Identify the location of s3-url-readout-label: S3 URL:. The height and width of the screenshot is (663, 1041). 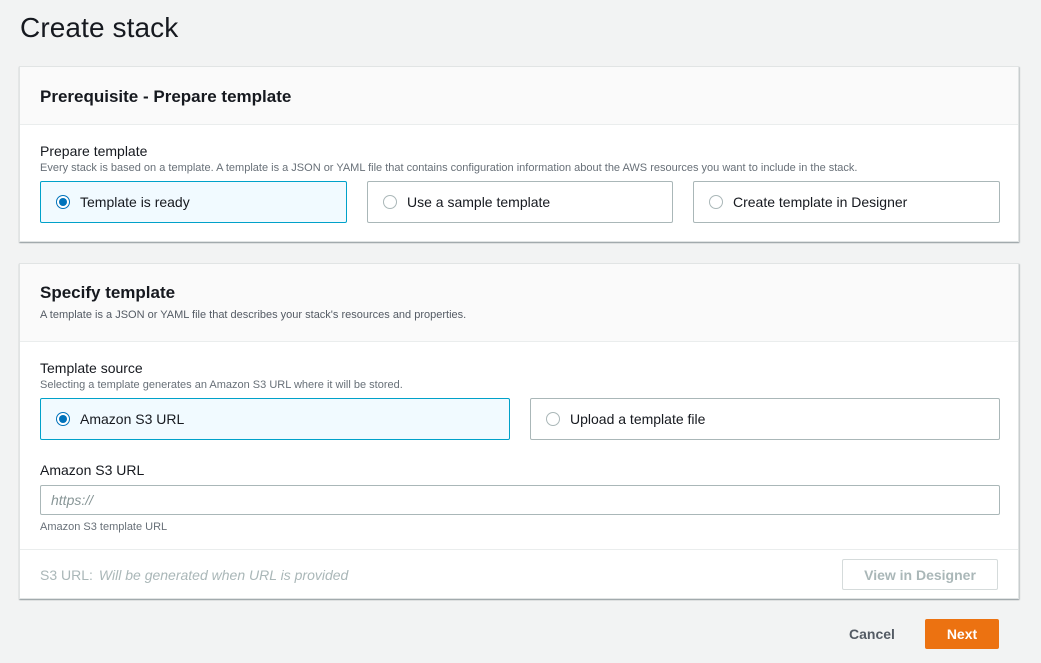
(66, 575).